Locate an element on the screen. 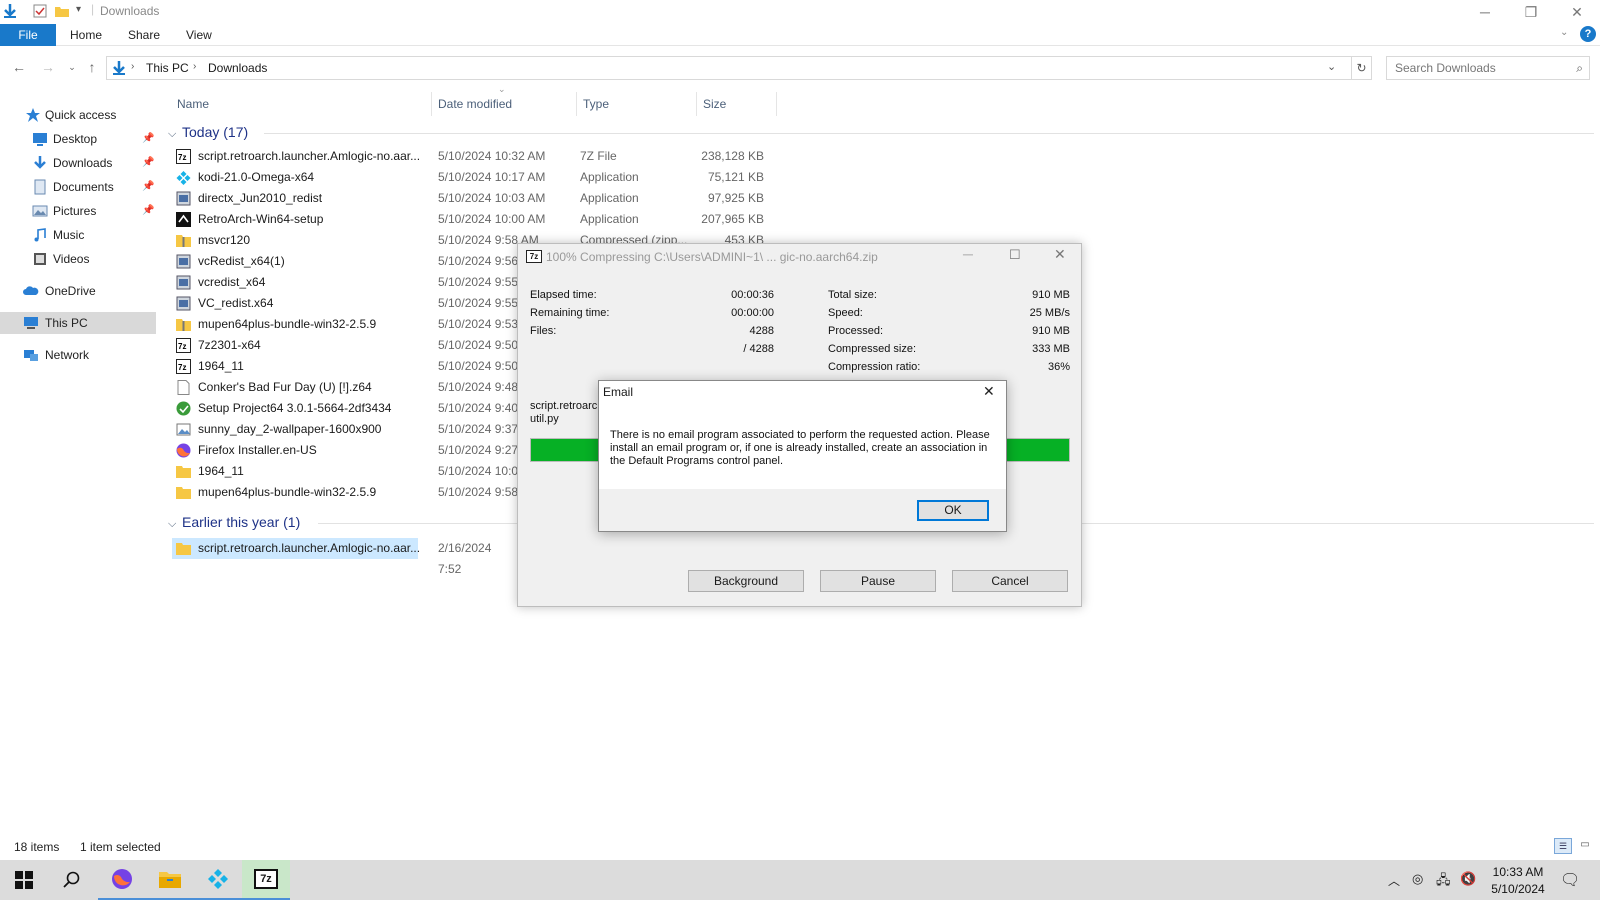 The image size is (1600, 900). file-date: 5/10/2024 9:48 is located at coordinates (478, 387).